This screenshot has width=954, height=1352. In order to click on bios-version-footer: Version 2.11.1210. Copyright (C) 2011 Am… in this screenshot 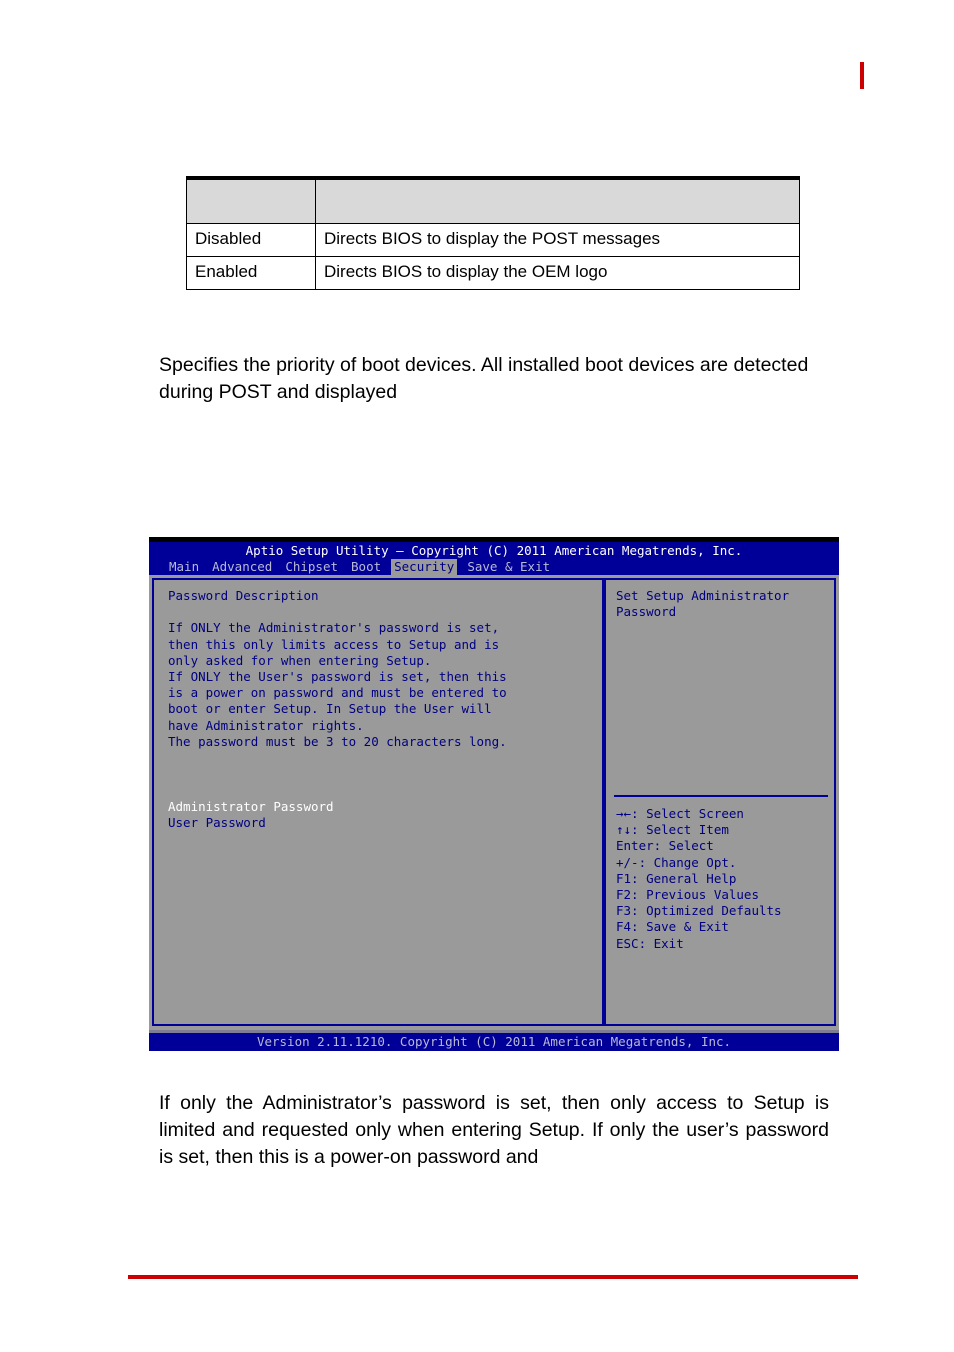, I will do `click(494, 1042)`.